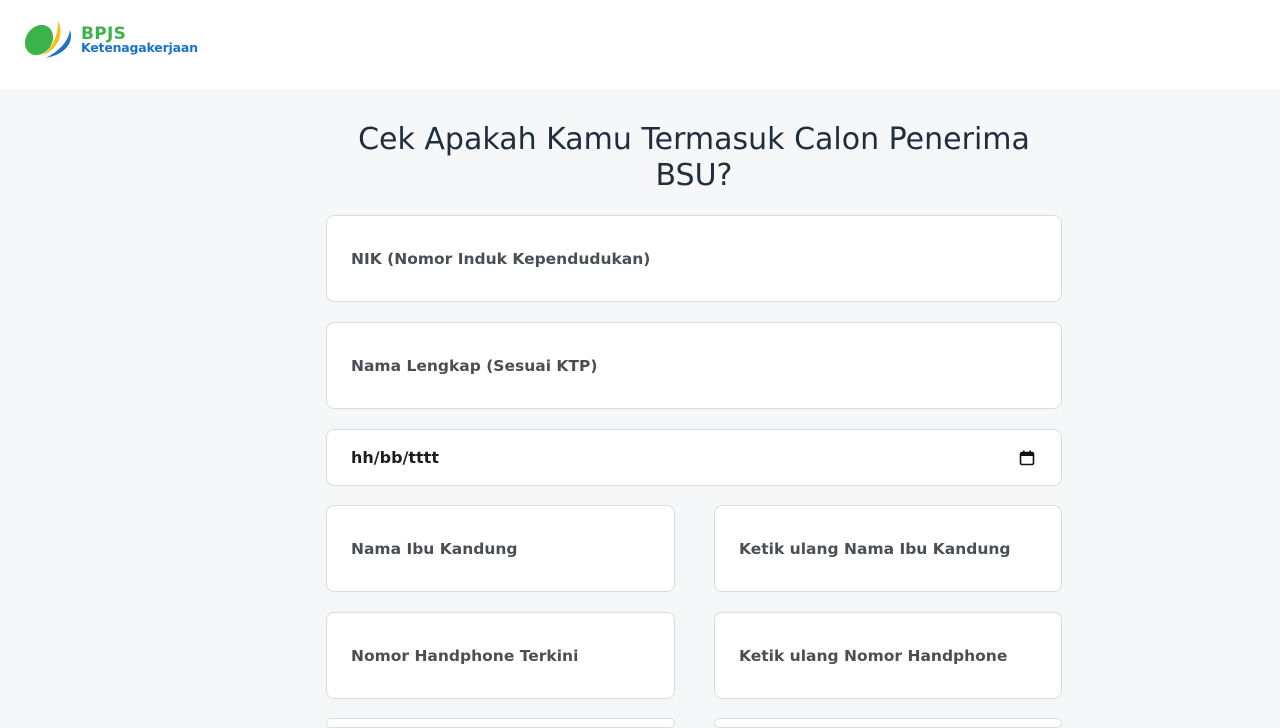 The height and width of the screenshot is (728, 1280). I want to click on phone-confirm-input: Ketik ulang Nomor Handphone, so click(888, 655).